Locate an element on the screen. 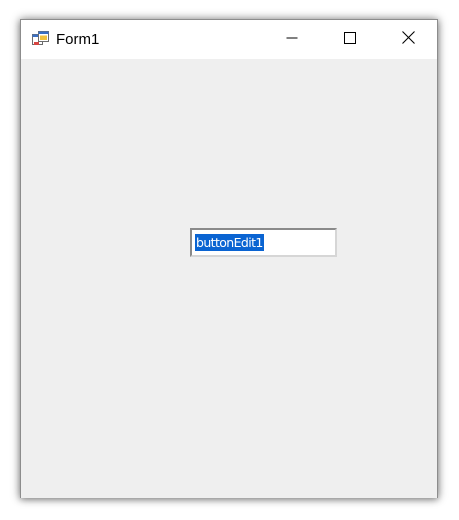 Image resolution: width=459 pixels, height=520 pixels. close-button is located at coordinates (408, 39).